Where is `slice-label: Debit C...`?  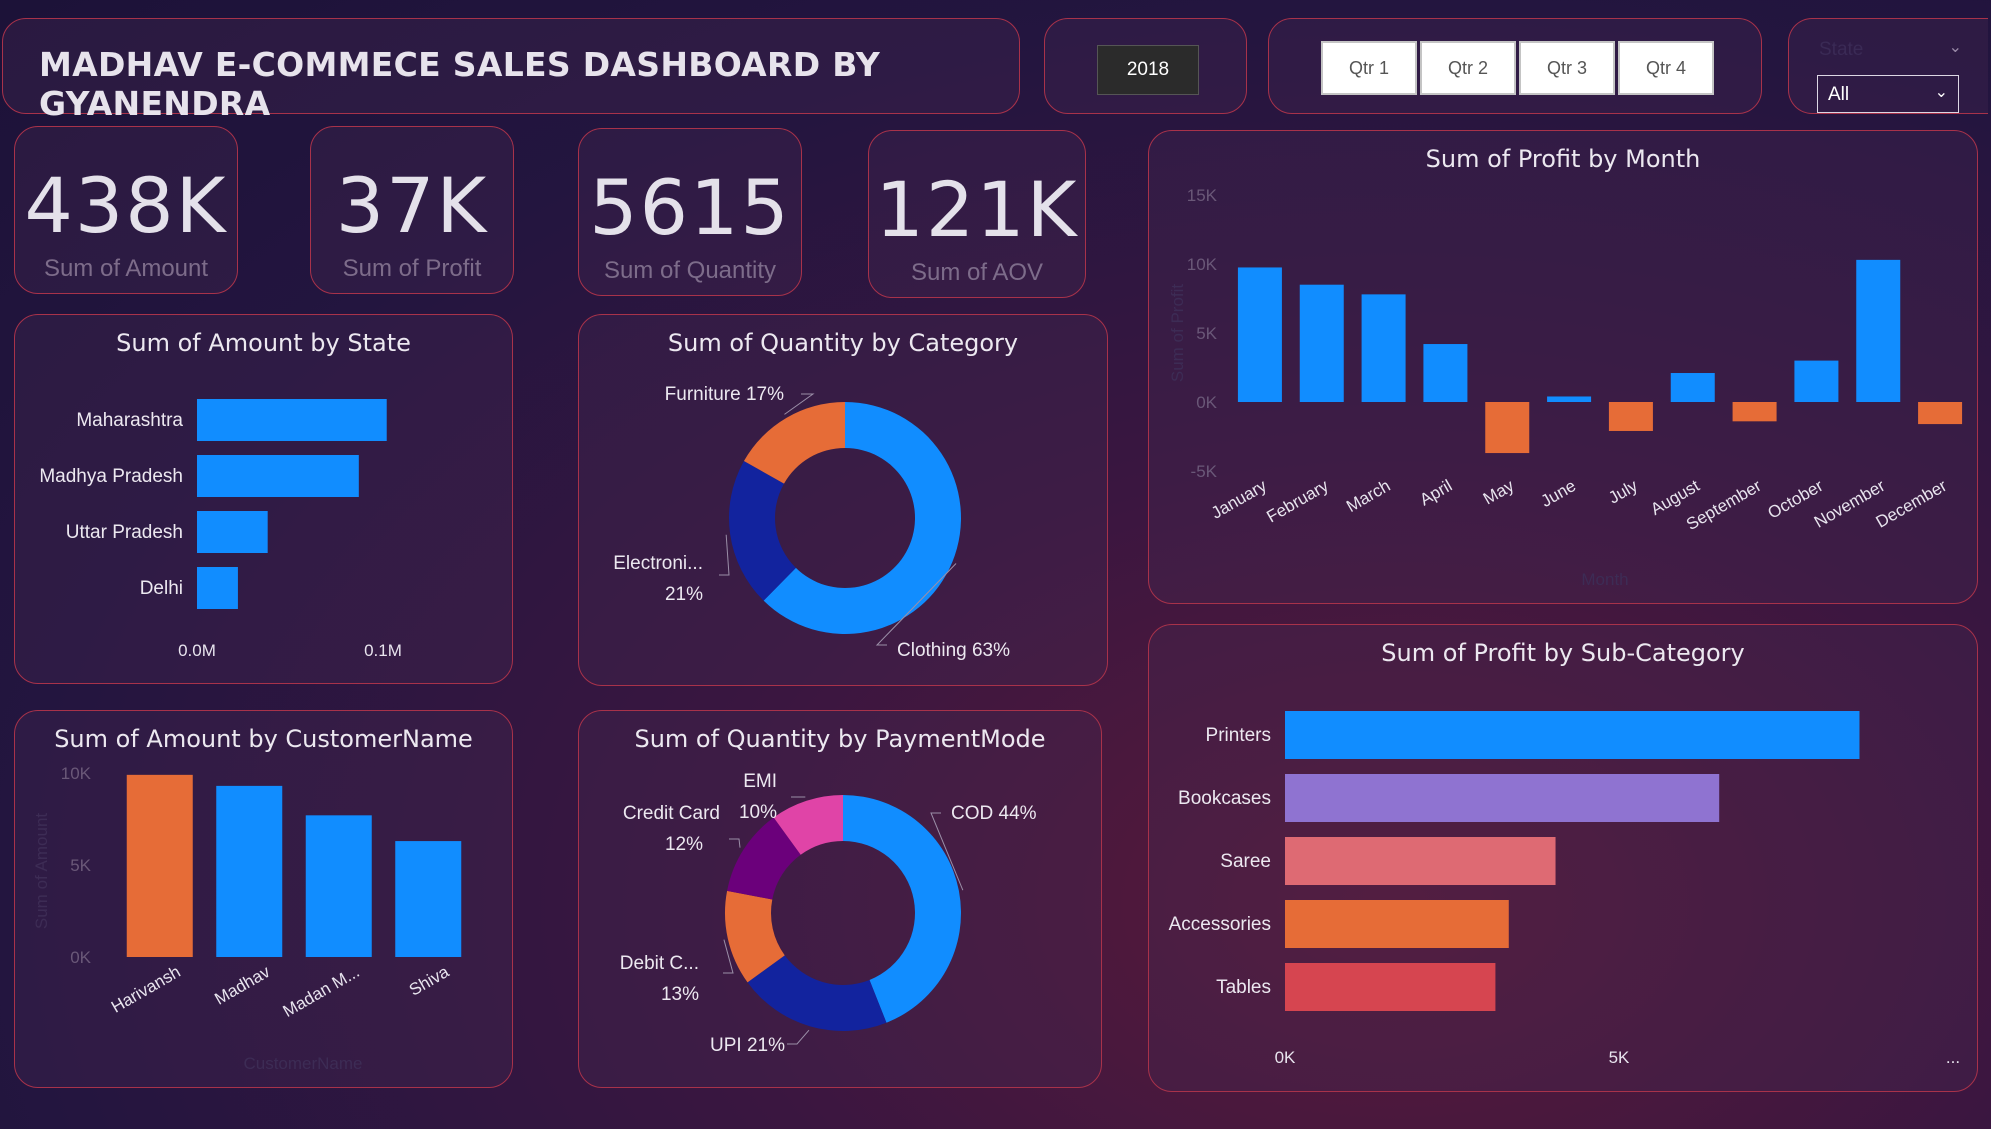 slice-label: Debit C... is located at coordinates (659, 963).